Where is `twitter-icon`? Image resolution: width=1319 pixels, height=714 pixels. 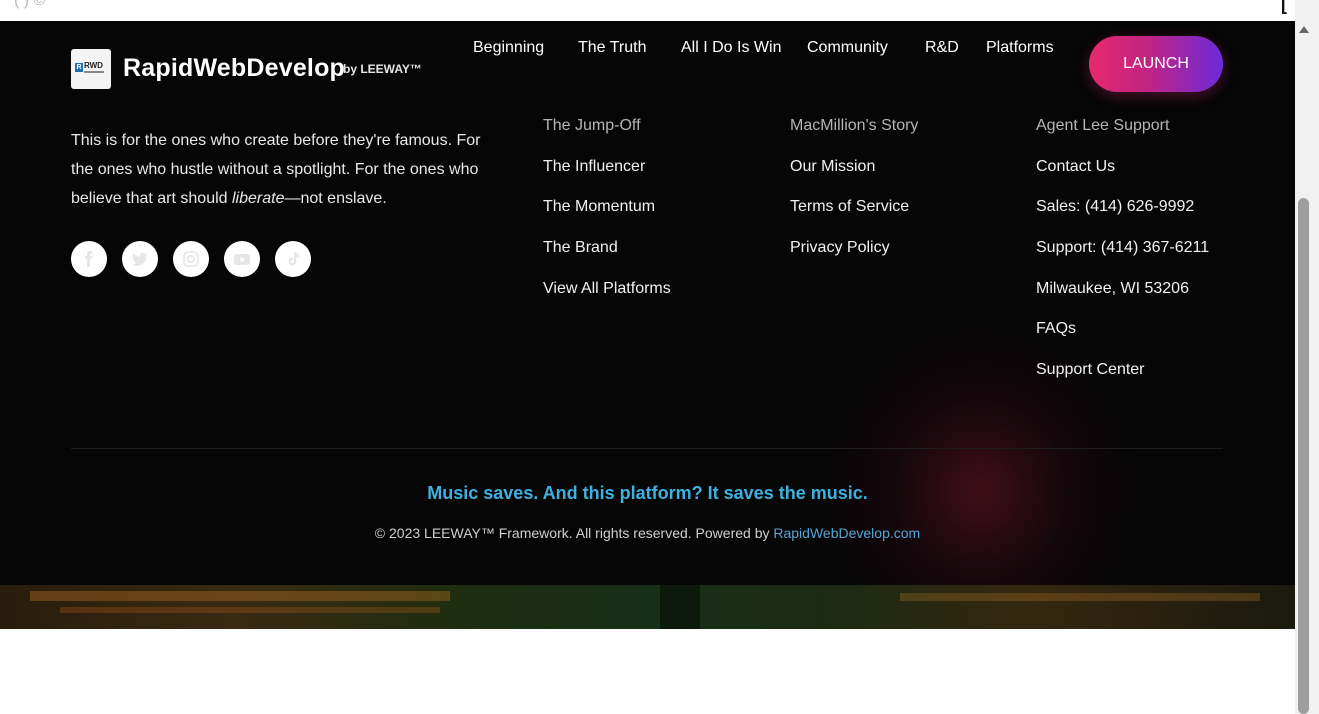 twitter-icon is located at coordinates (140, 259).